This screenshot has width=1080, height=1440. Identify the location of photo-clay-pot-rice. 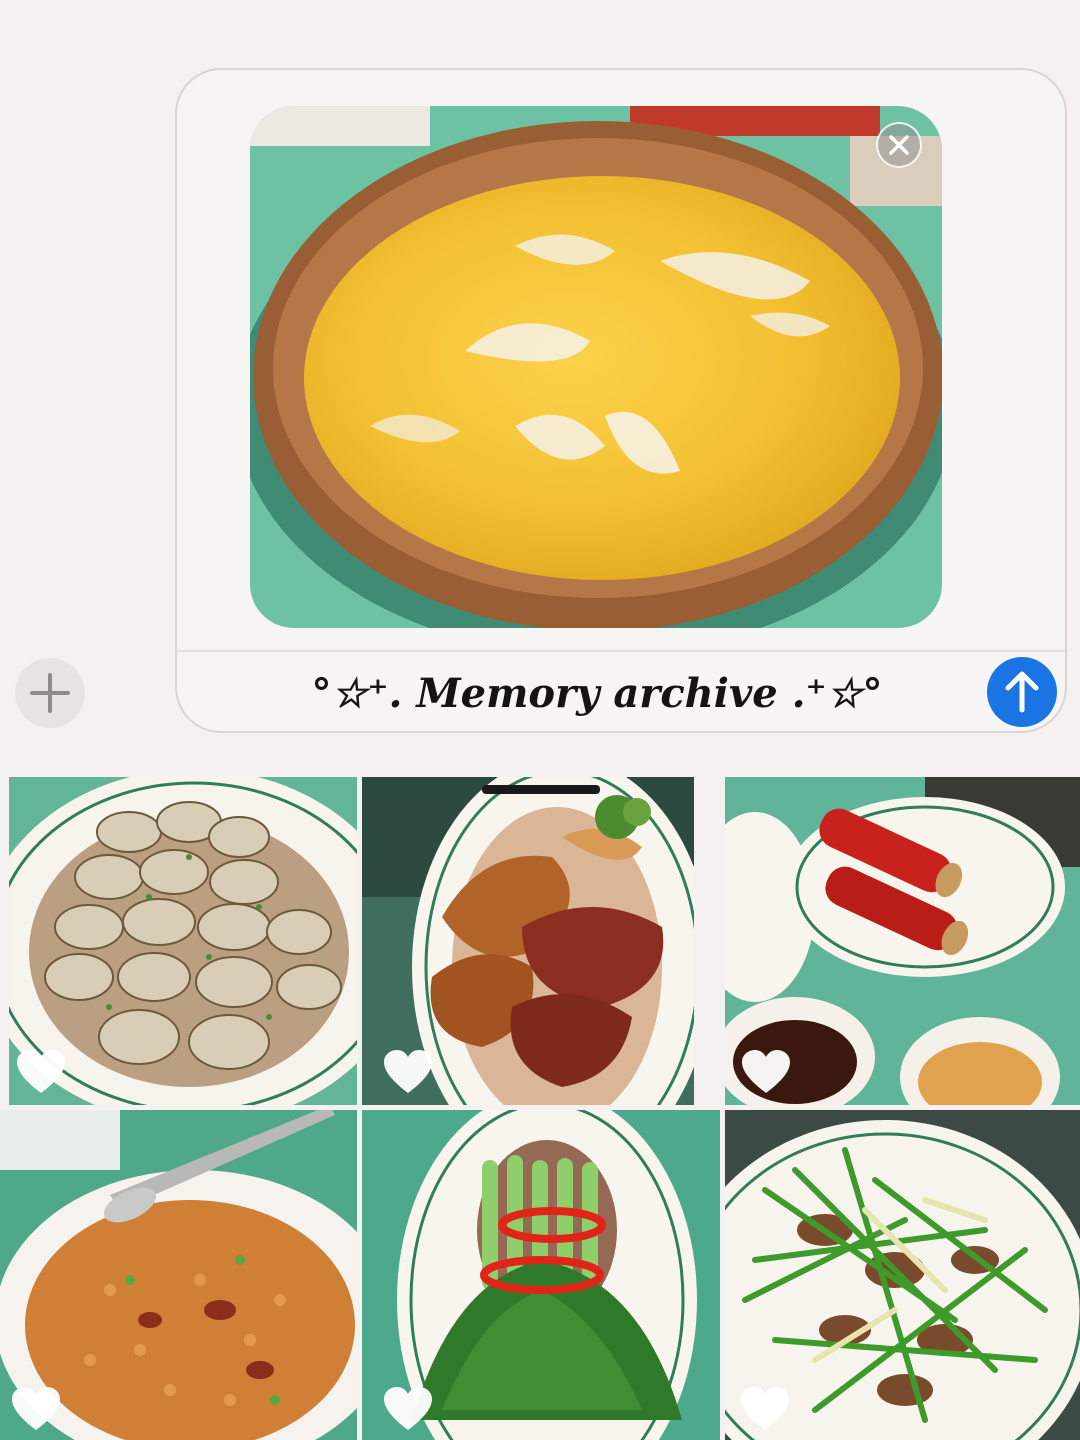
(178, 1275).